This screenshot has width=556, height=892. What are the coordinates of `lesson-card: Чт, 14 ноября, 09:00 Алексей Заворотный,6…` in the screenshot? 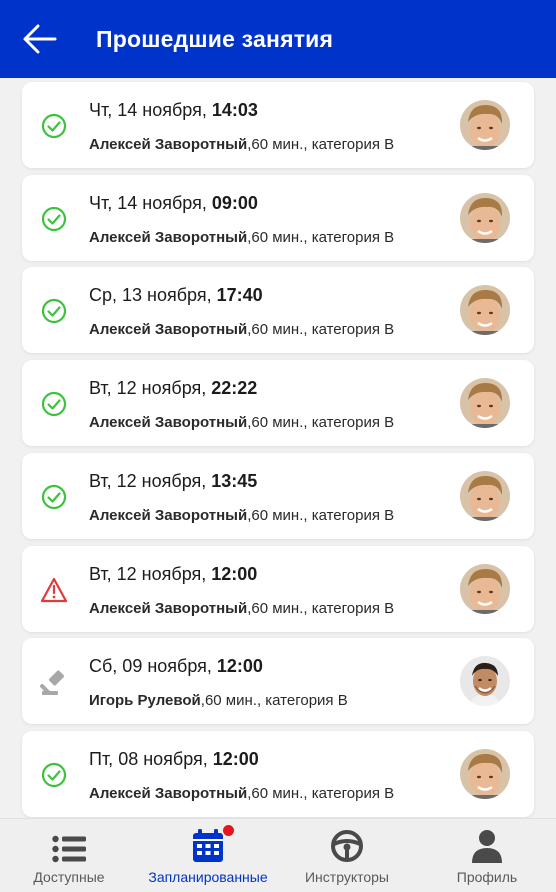 It's located at (278, 217).